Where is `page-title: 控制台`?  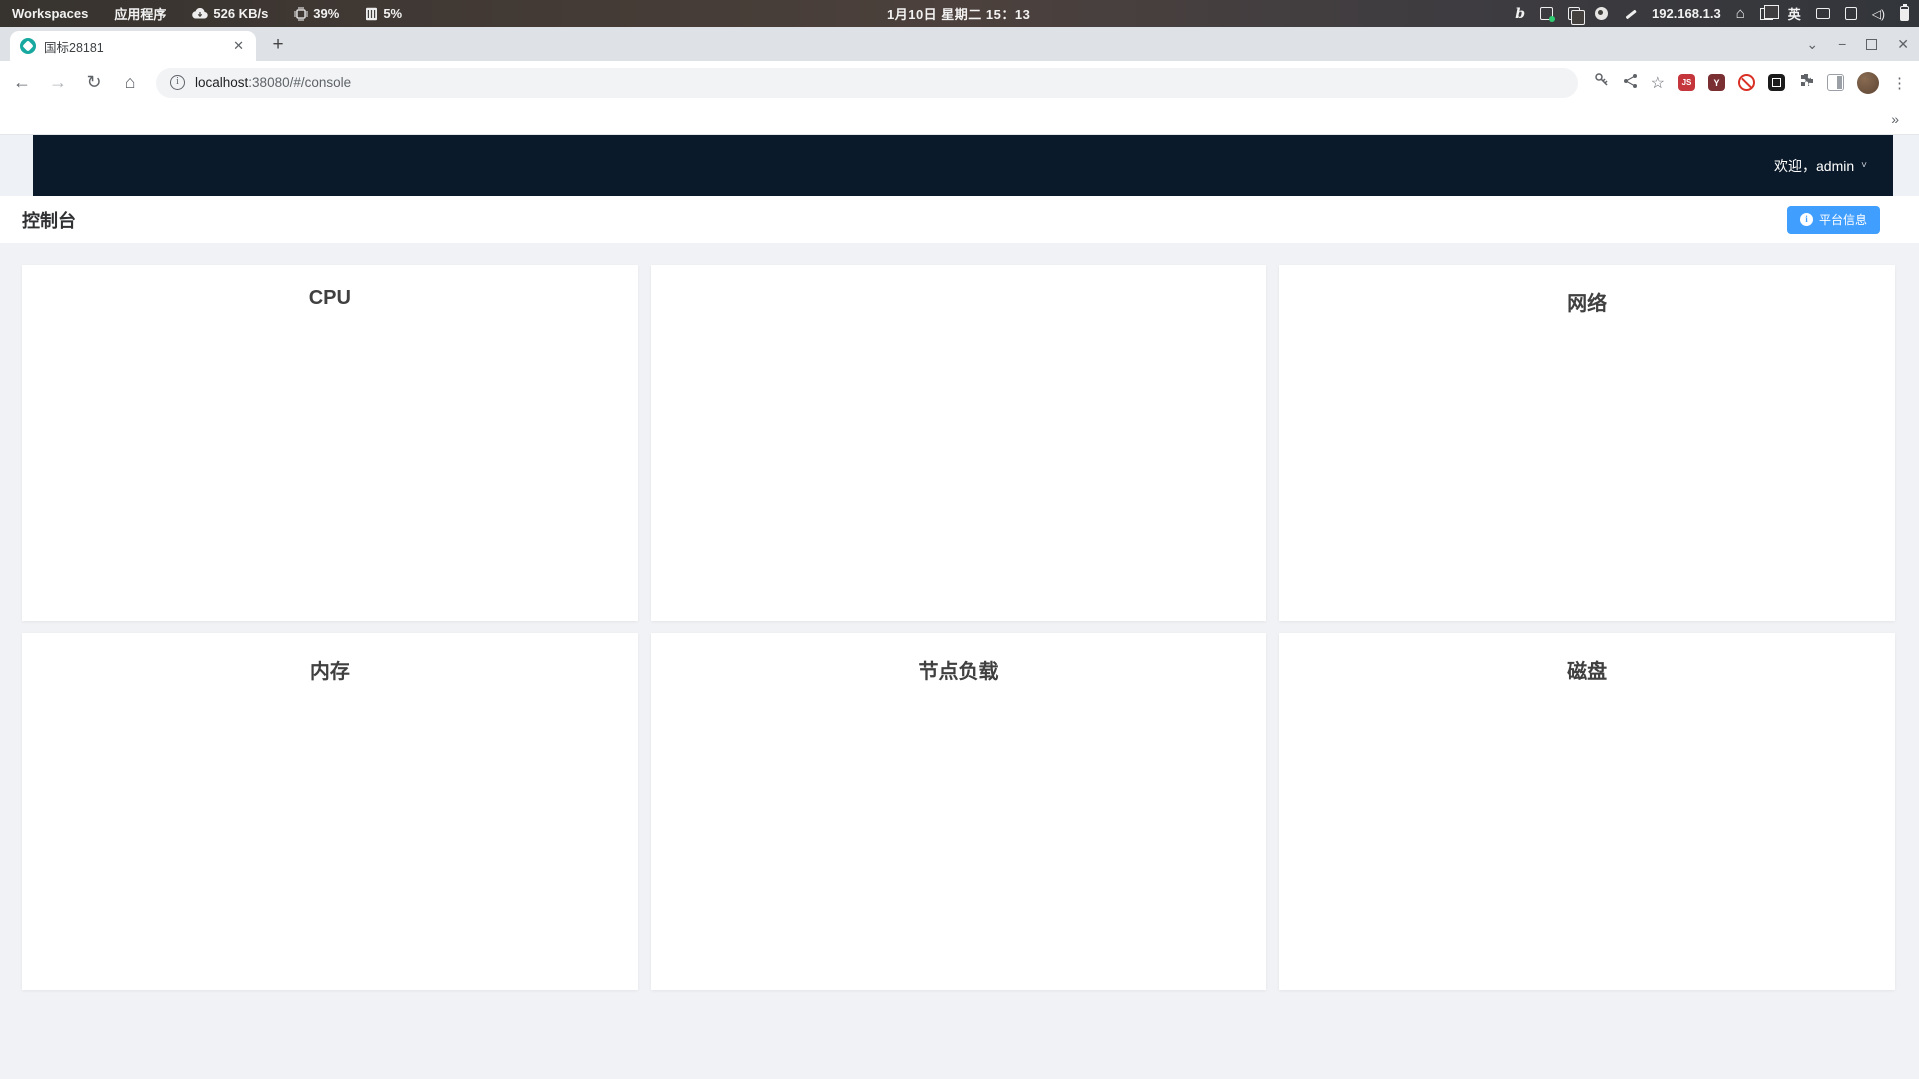
page-title: 控制台 is located at coordinates (49, 220).